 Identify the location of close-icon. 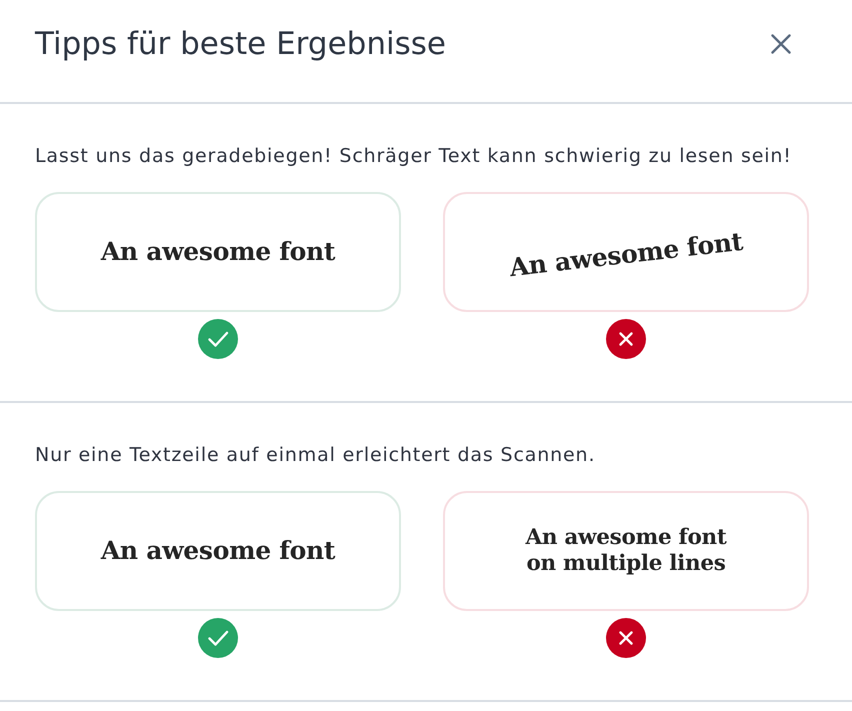
(781, 44).